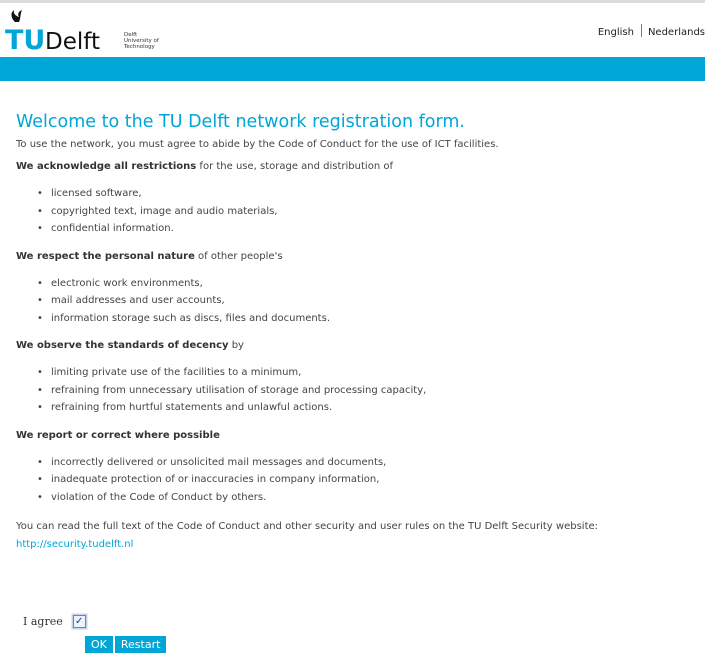 This screenshot has width=705, height=653. What do you see at coordinates (122, 345) in the screenshot?
I see `section-lead-bold: We observe the standards of decency` at bounding box center [122, 345].